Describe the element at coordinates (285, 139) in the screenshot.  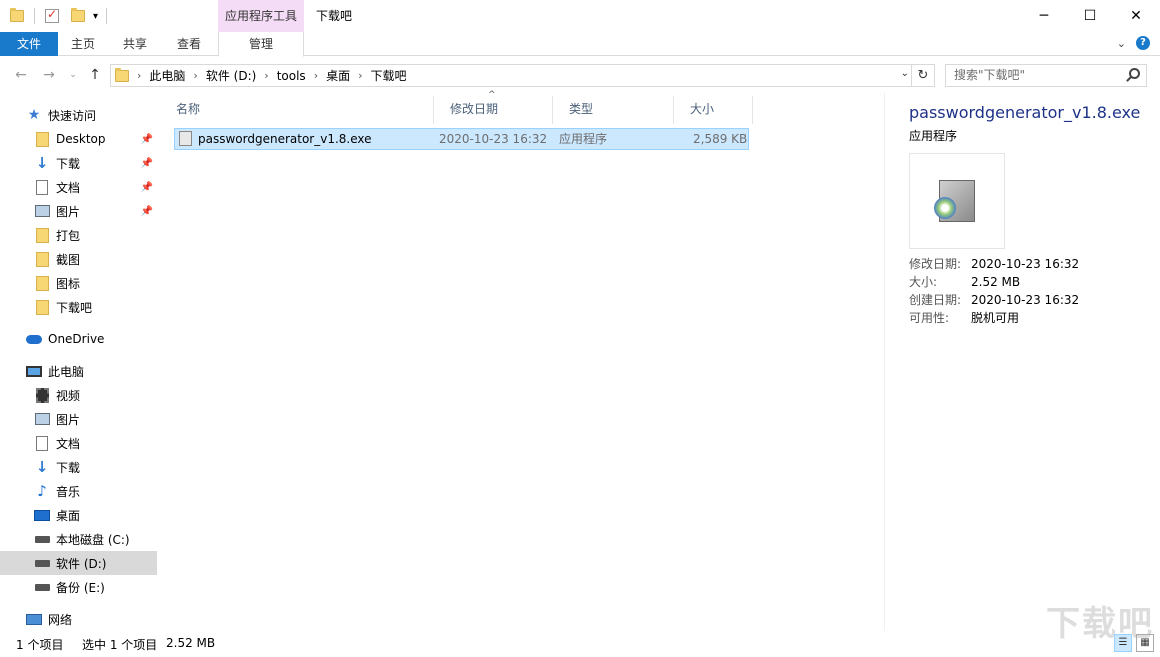
I see `file-name: passwordgenerator_v1.8.exe` at that location.